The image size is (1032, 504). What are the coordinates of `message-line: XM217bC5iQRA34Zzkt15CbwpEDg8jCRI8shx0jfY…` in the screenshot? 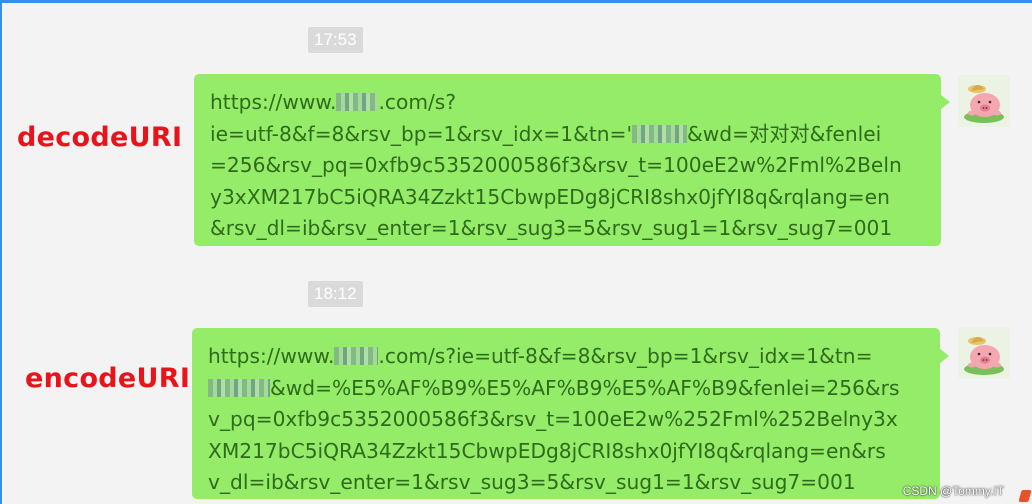 It's located at (547, 450).